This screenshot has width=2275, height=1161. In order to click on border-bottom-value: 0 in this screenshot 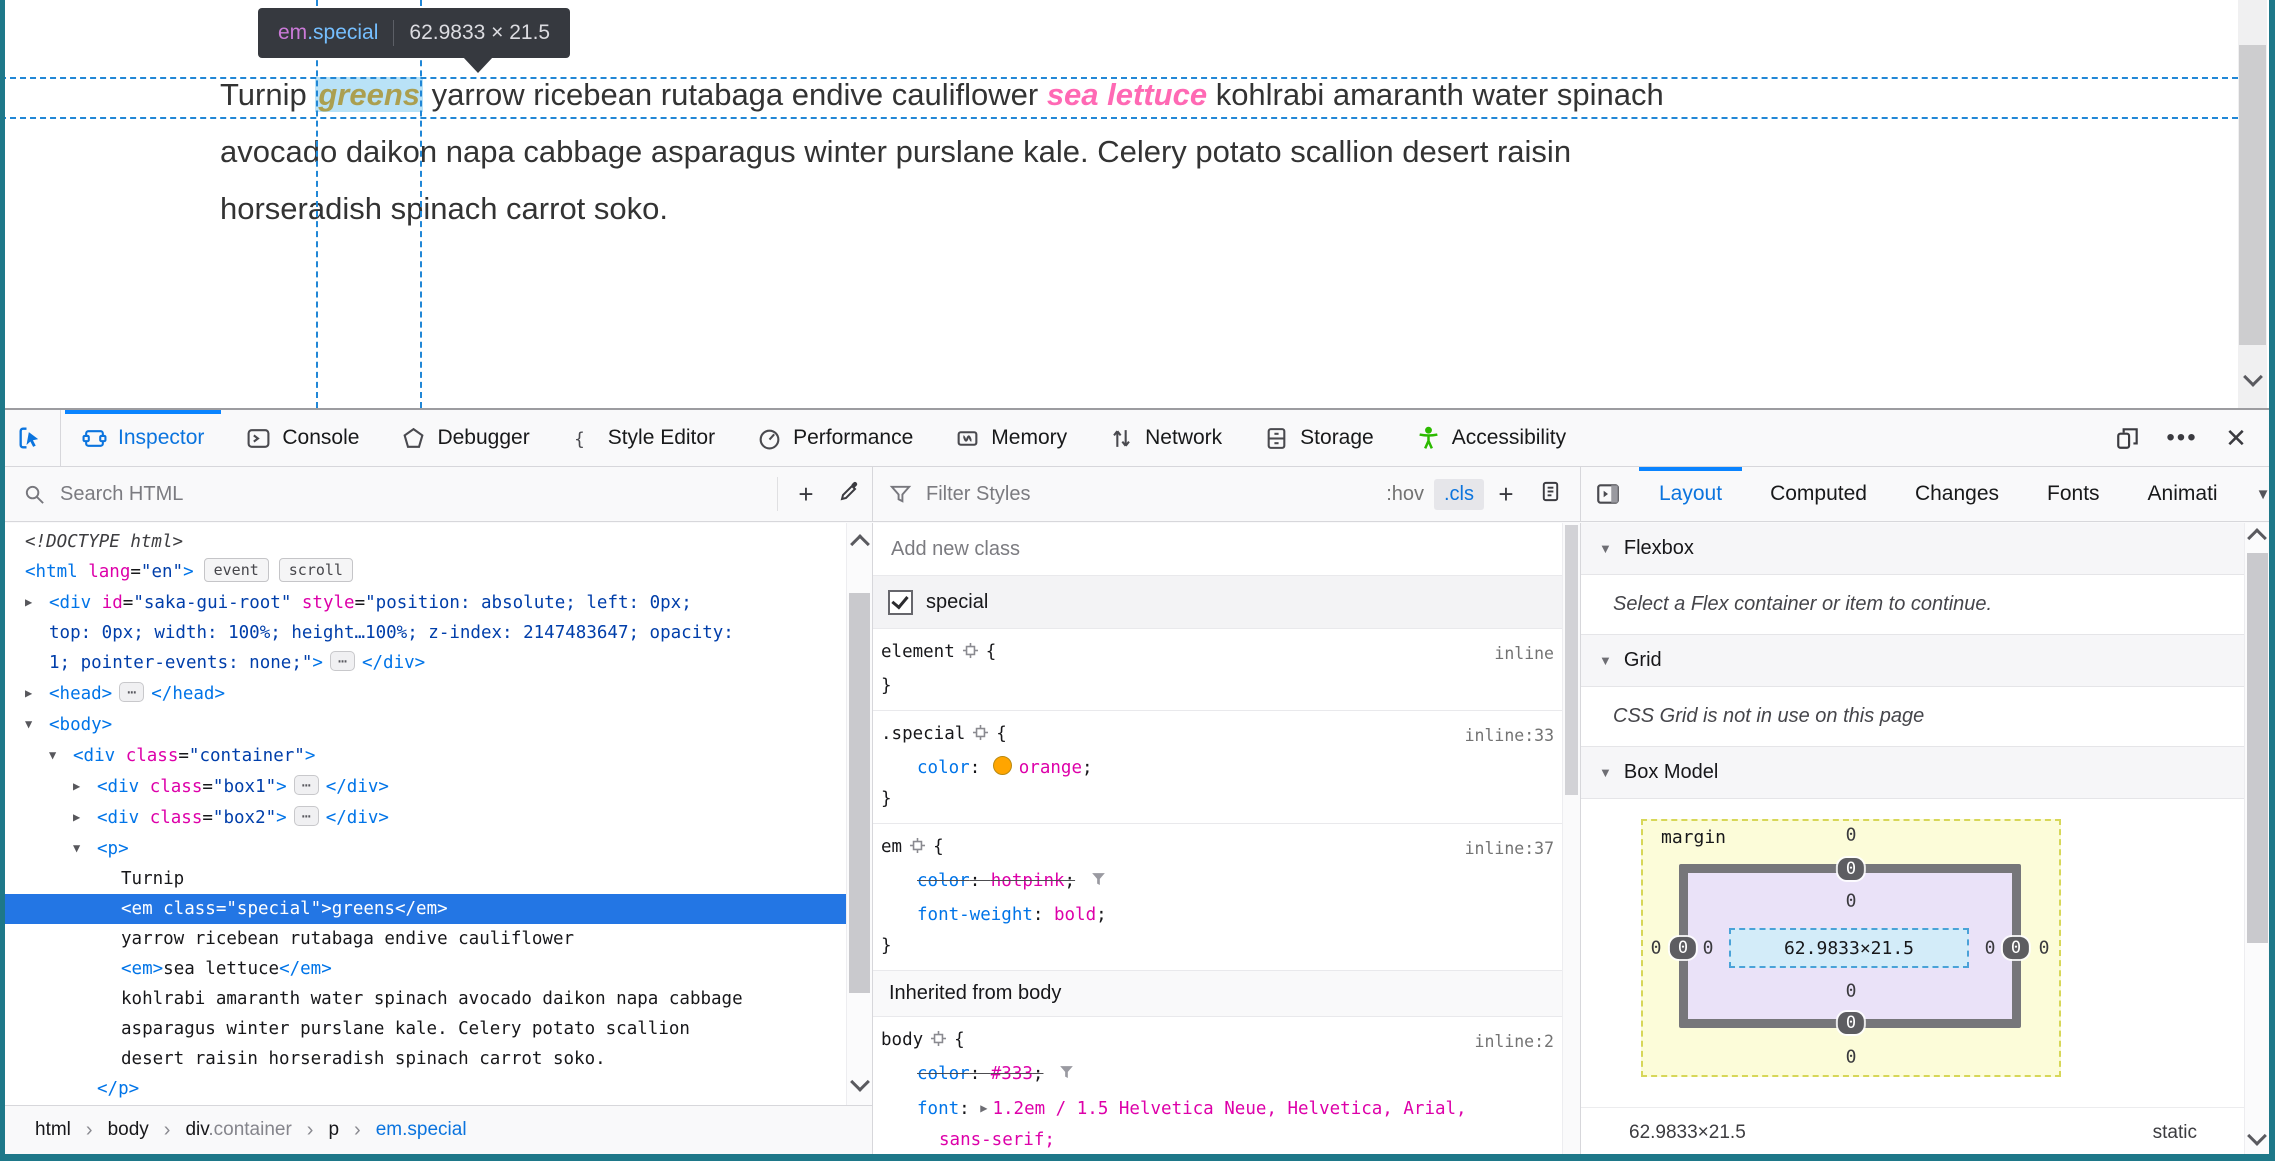, I will do `click(1851, 1023)`.